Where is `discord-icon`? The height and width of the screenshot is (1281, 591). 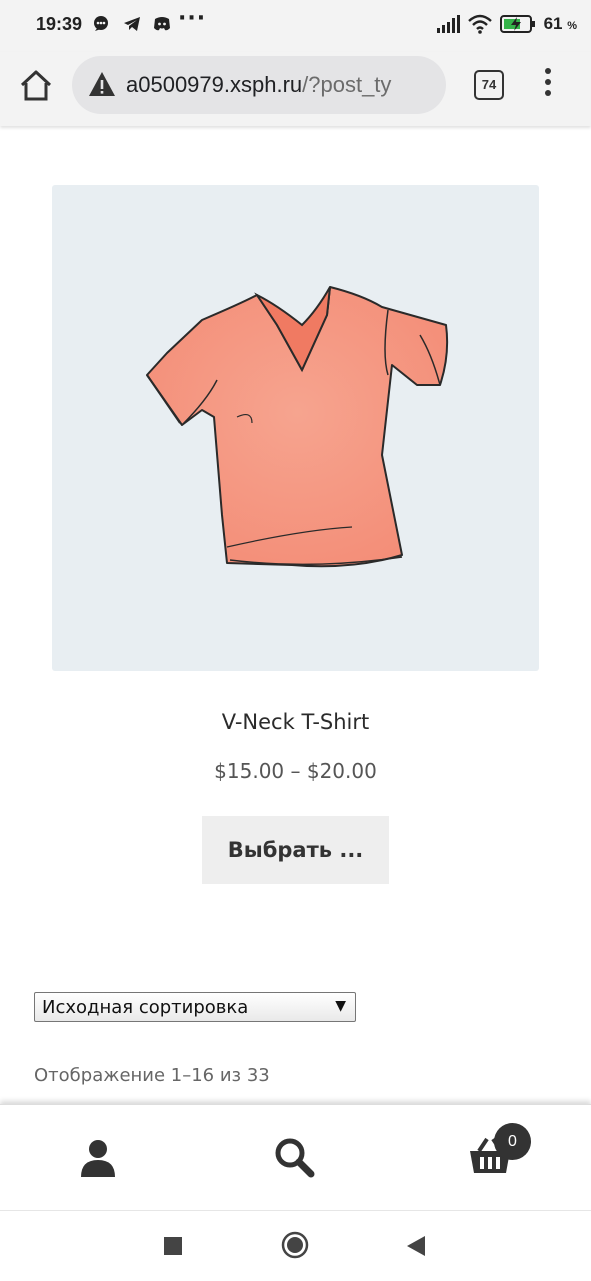
discord-icon is located at coordinates (162, 24).